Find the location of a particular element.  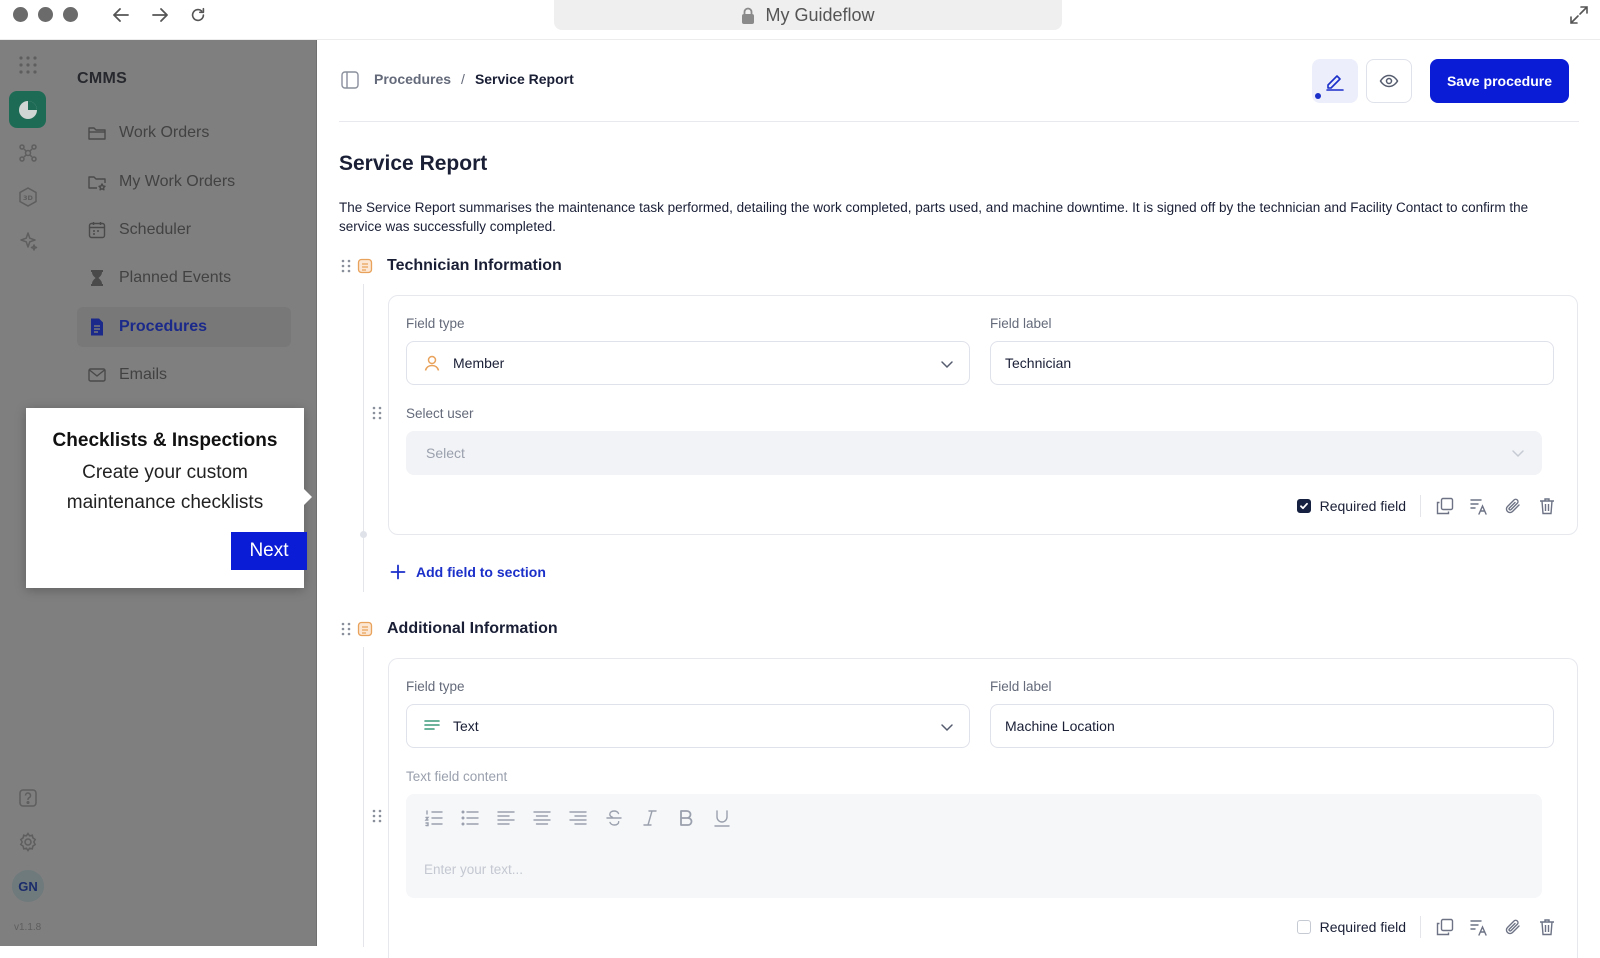

help-icon is located at coordinates (28, 798).